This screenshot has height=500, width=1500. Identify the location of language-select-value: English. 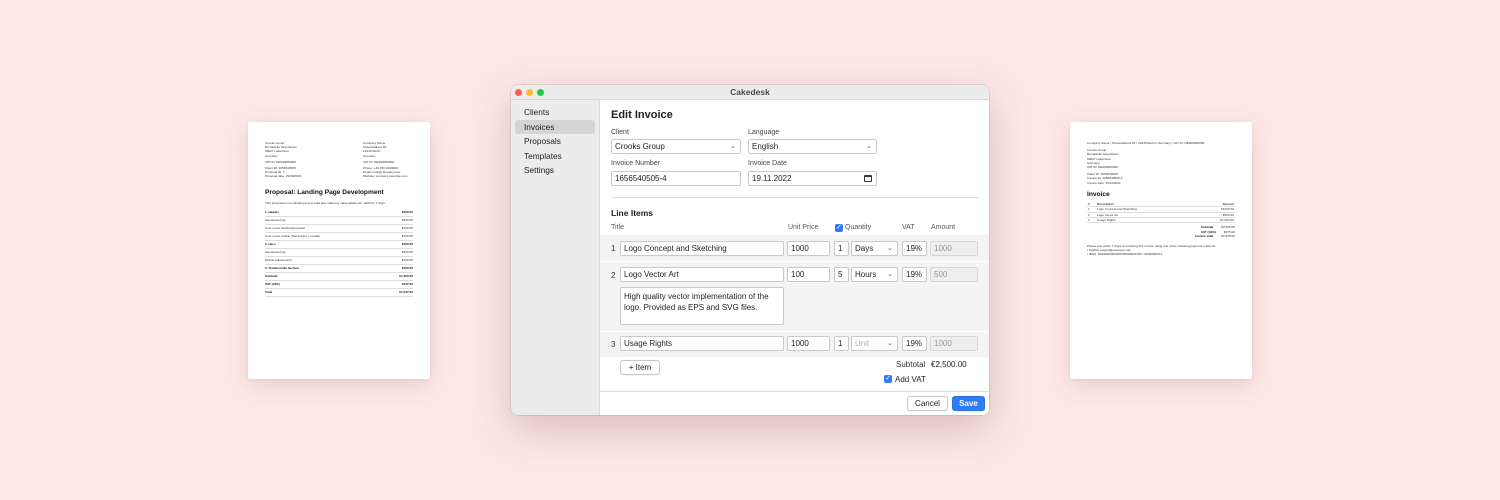
(765, 146).